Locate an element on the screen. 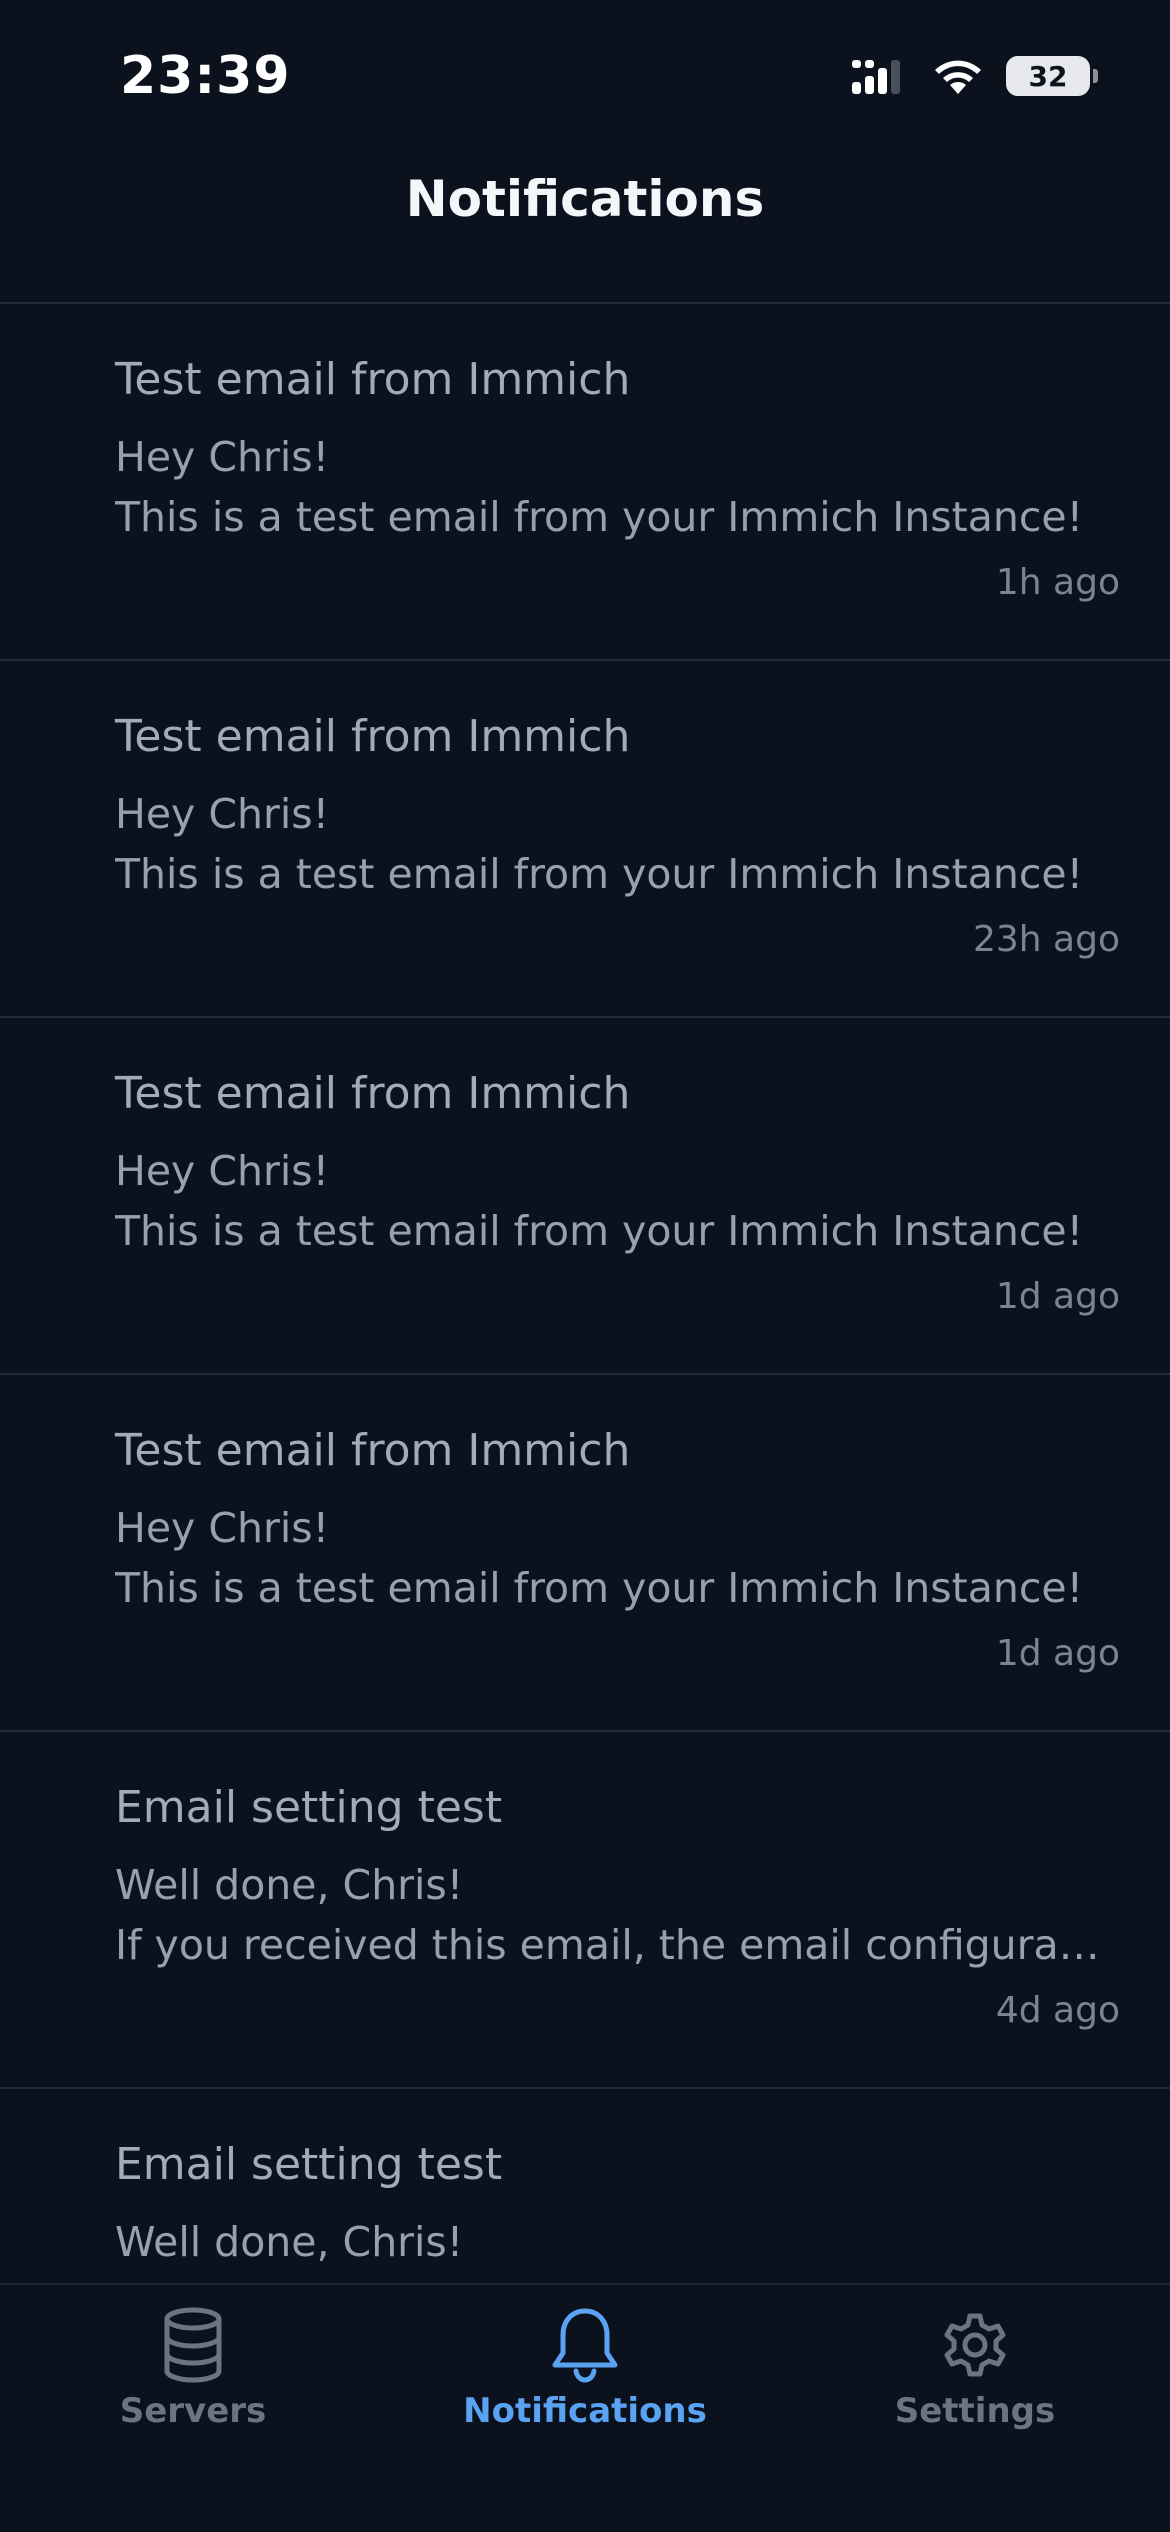 This screenshot has height=2532, width=1170. bell-icon is located at coordinates (585, 2345).